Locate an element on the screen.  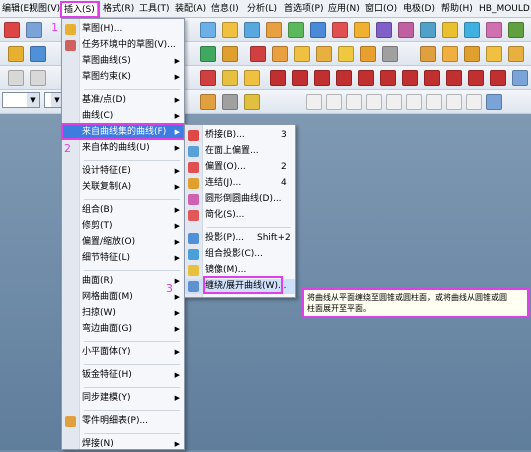
select-feature-icon is located at coordinates (252, 102).